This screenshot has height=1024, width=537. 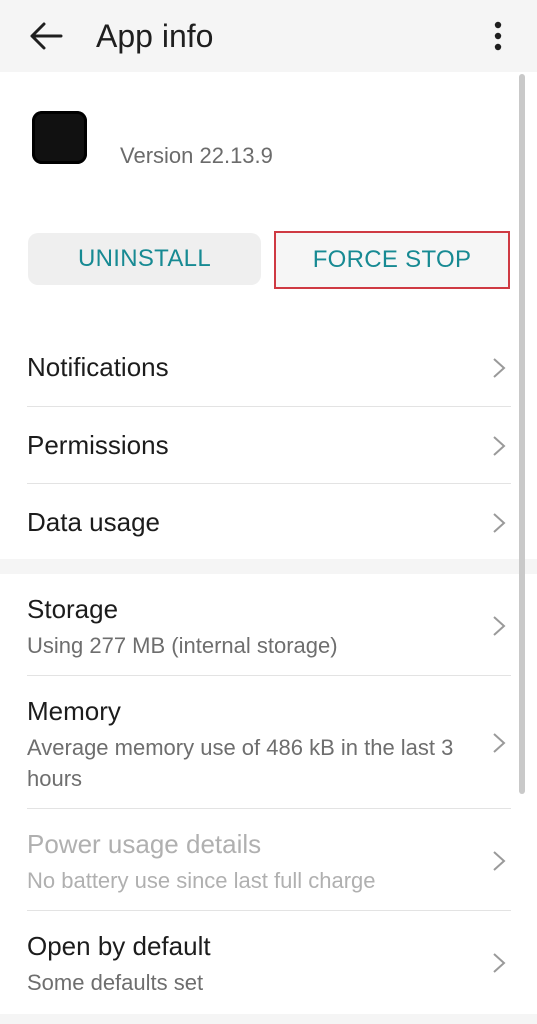 I want to click on force-stop-button: FORCE STOP, so click(x=392, y=260).